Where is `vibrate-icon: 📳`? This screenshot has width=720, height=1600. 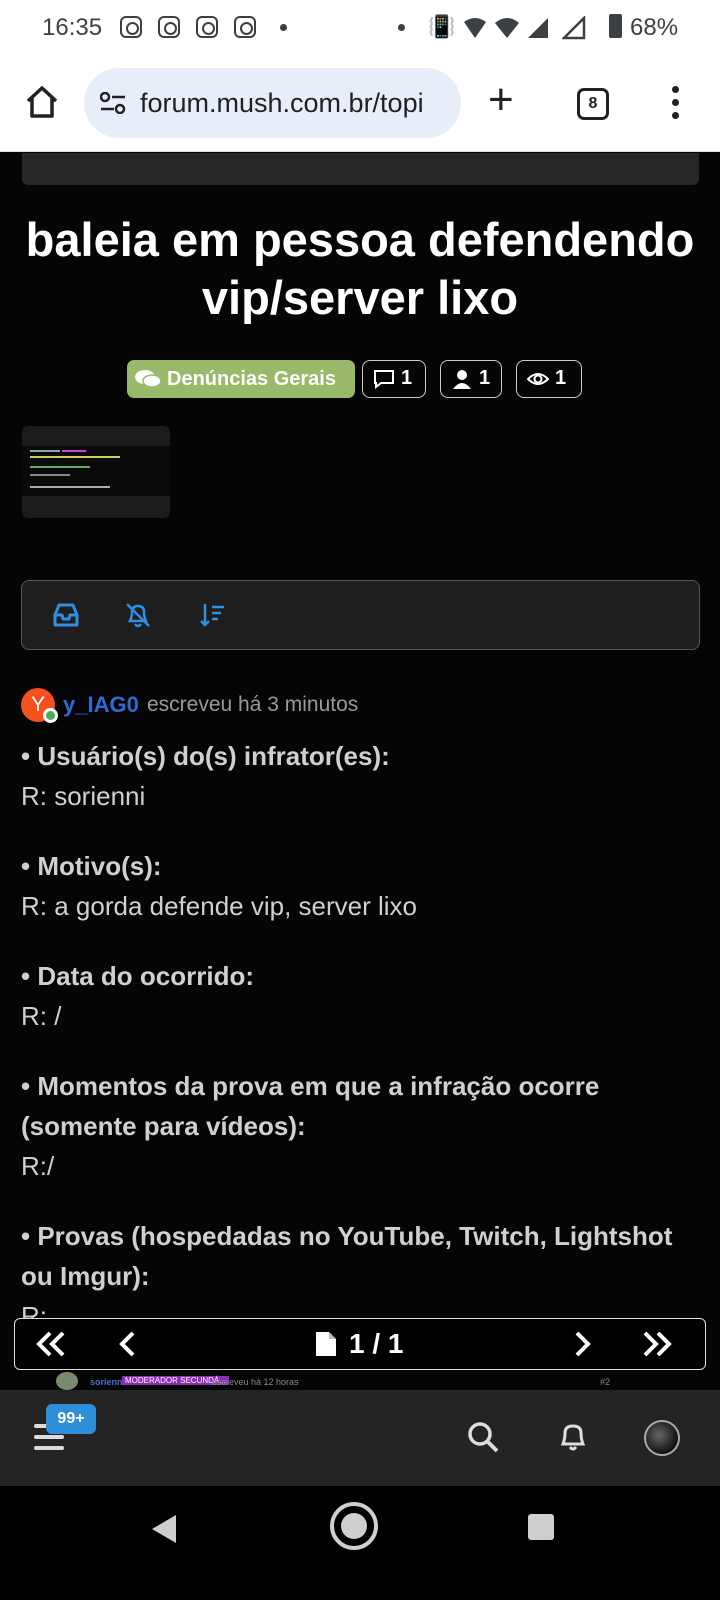 vibrate-icon: 📳 is located at coordinates (442, 26).